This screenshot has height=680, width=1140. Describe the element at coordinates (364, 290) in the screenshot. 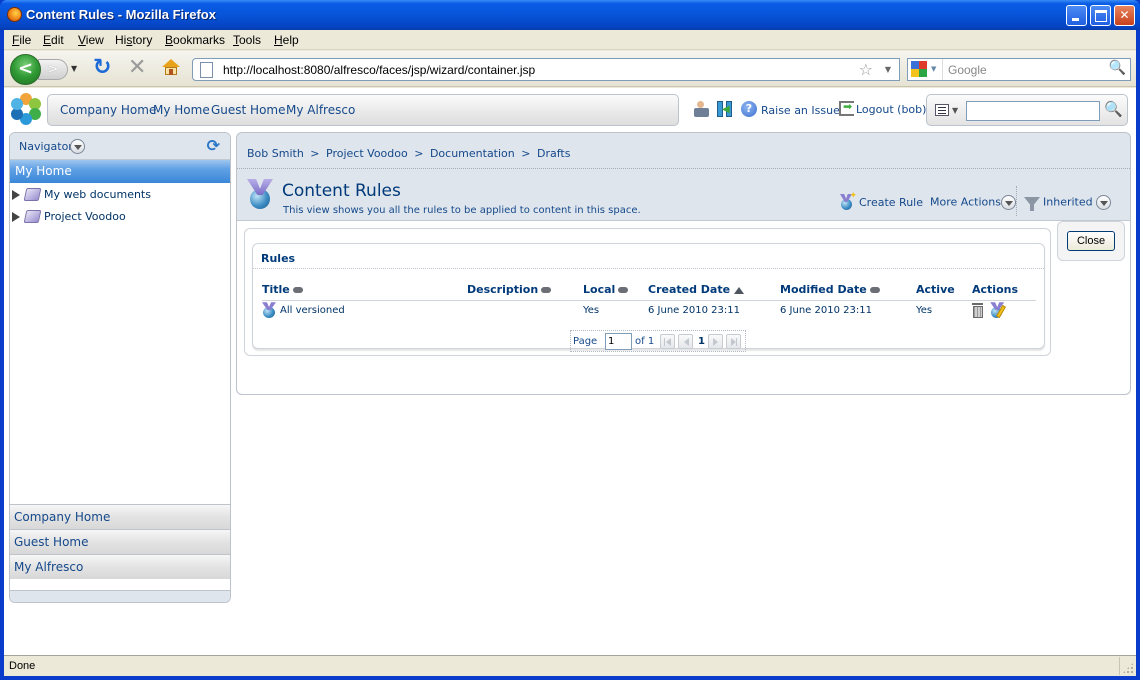

I see `column-title: Title` at that location.